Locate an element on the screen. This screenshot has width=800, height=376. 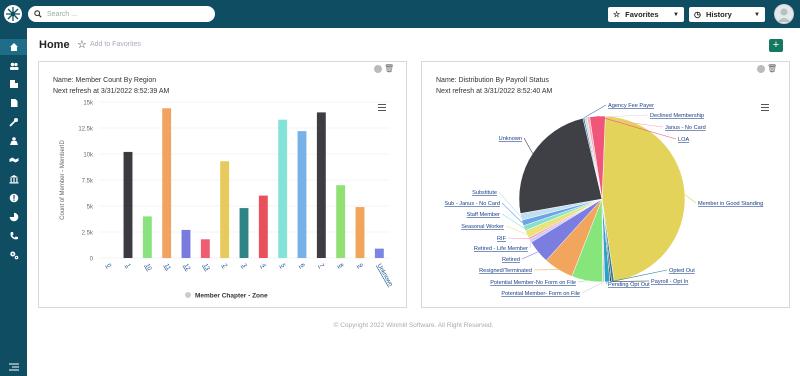
x-tick-label: 1 is located at coordinates (127, 266).